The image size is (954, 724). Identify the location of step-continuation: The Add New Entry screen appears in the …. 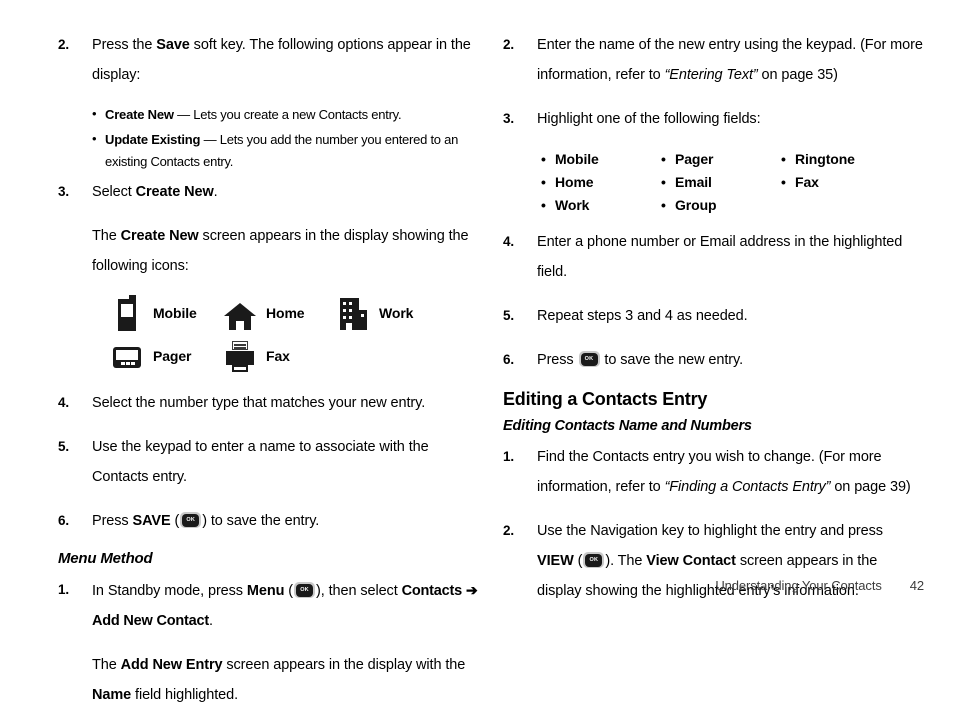
(279, 680).